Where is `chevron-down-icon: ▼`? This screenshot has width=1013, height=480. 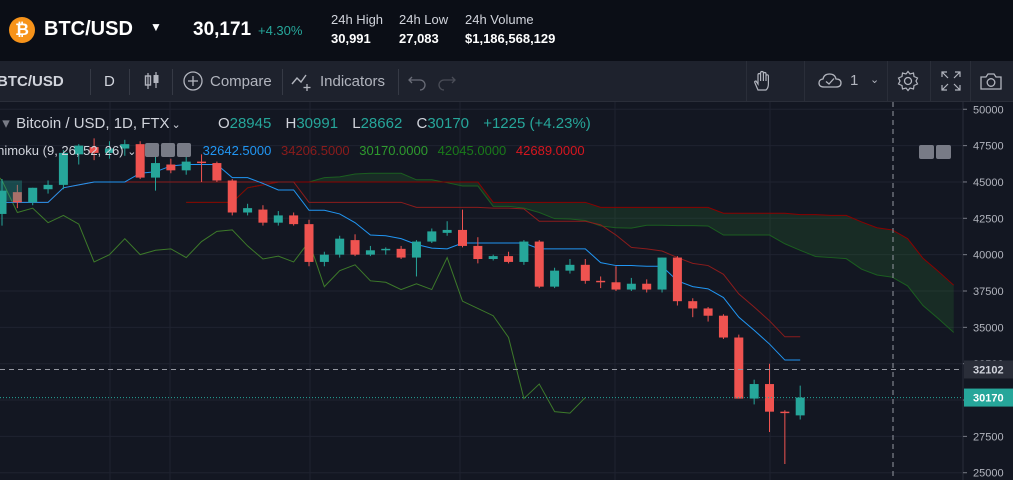
chevron-down-icon: ▼ is located at coordinates (156, 27).